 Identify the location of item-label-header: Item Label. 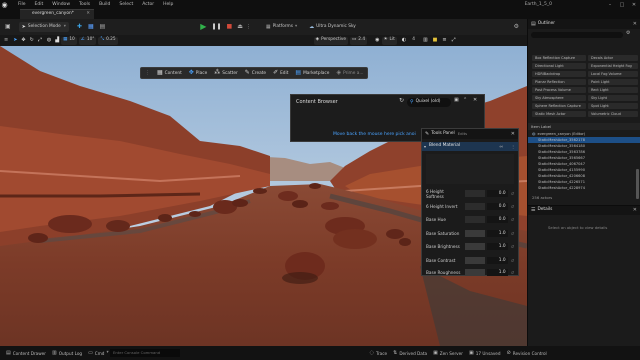
(541, 126).